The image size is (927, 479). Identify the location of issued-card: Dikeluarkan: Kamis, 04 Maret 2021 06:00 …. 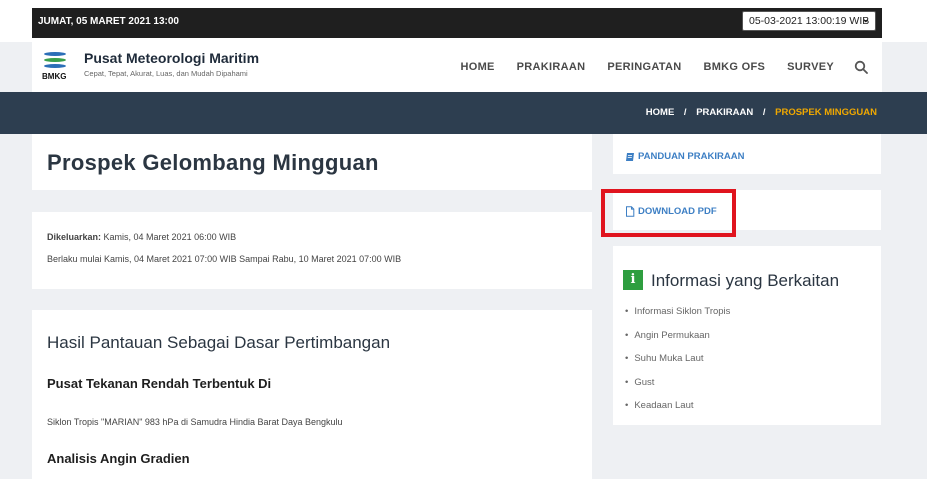
(312, 250).